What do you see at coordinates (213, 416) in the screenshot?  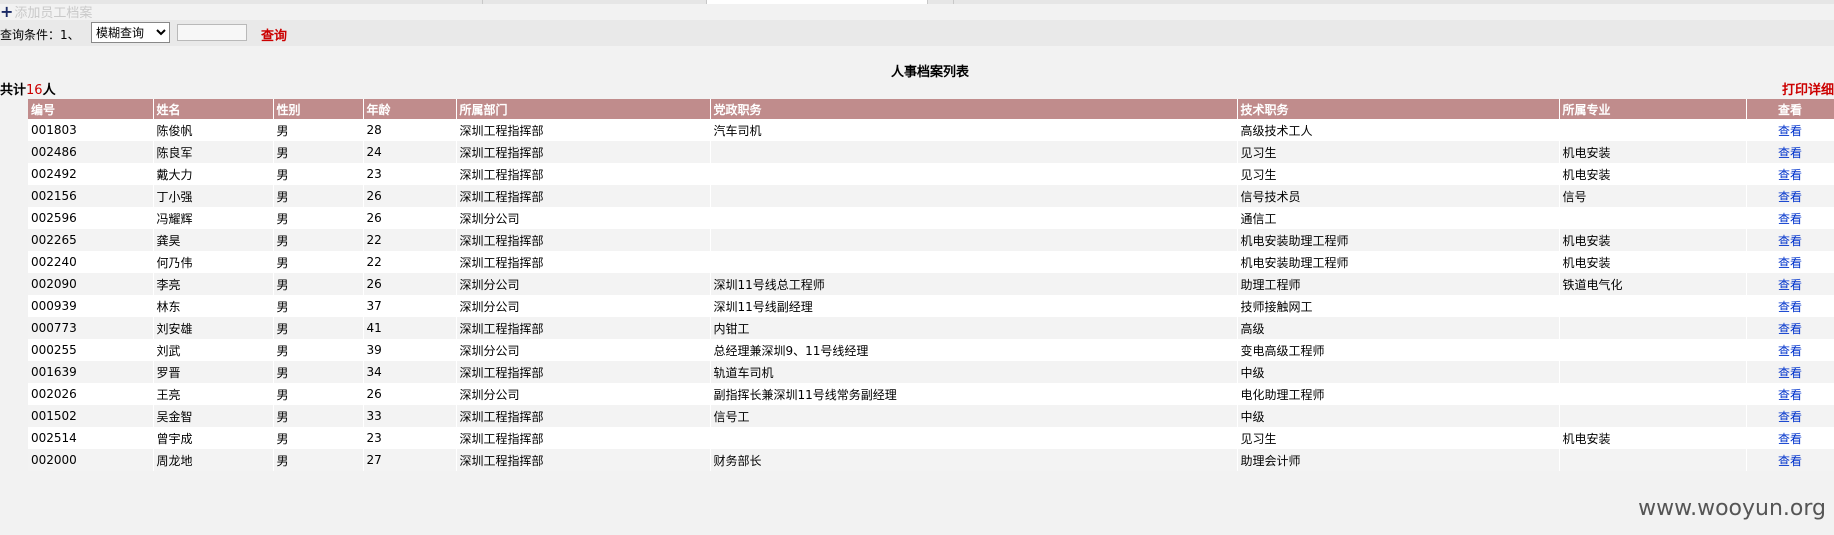 I see `cell-name: 吴金智` at bounding box center [213, 416].